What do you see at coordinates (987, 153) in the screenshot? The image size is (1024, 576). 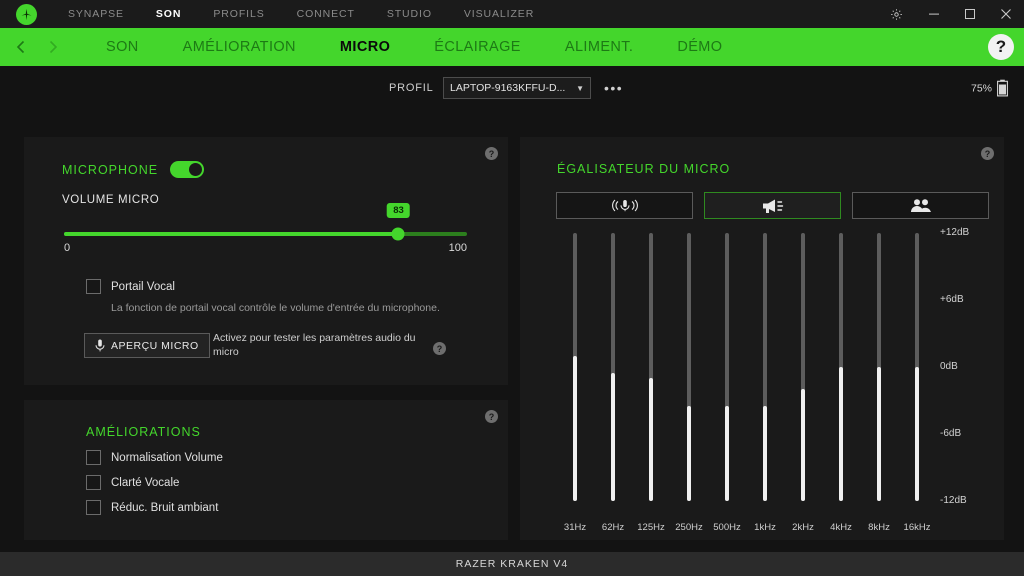 I see `equalizer-panel-help-icon: ?` at bounding box center [987, 153].